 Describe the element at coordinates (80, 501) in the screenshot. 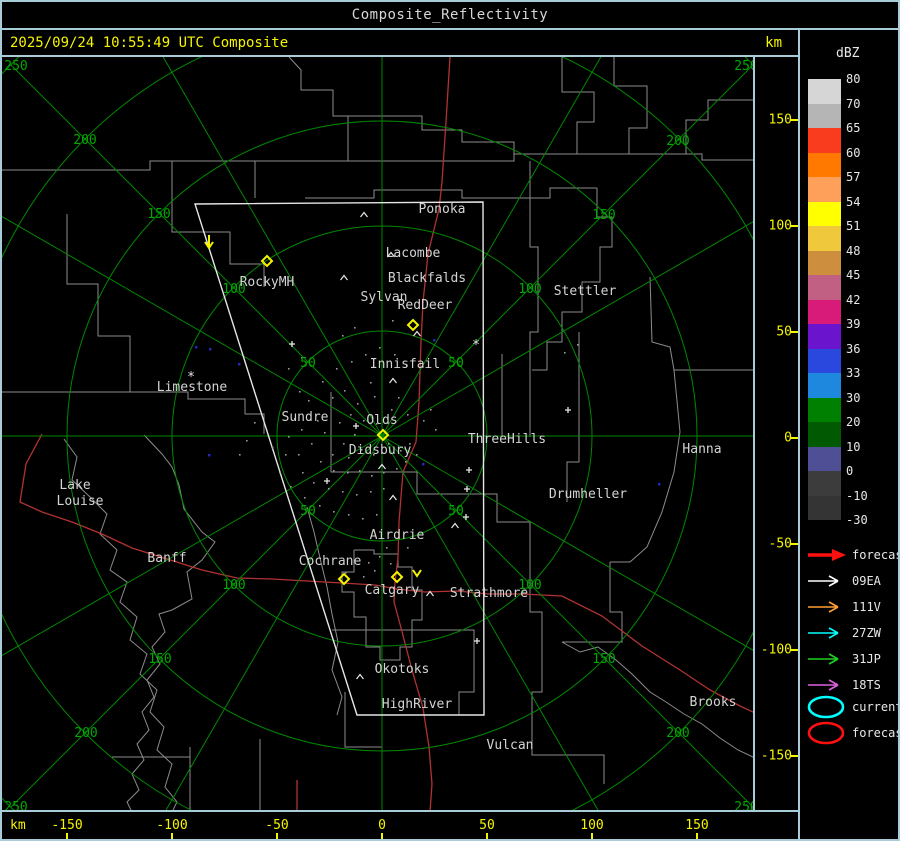

I see `city-label-louise: Louise` at that location.